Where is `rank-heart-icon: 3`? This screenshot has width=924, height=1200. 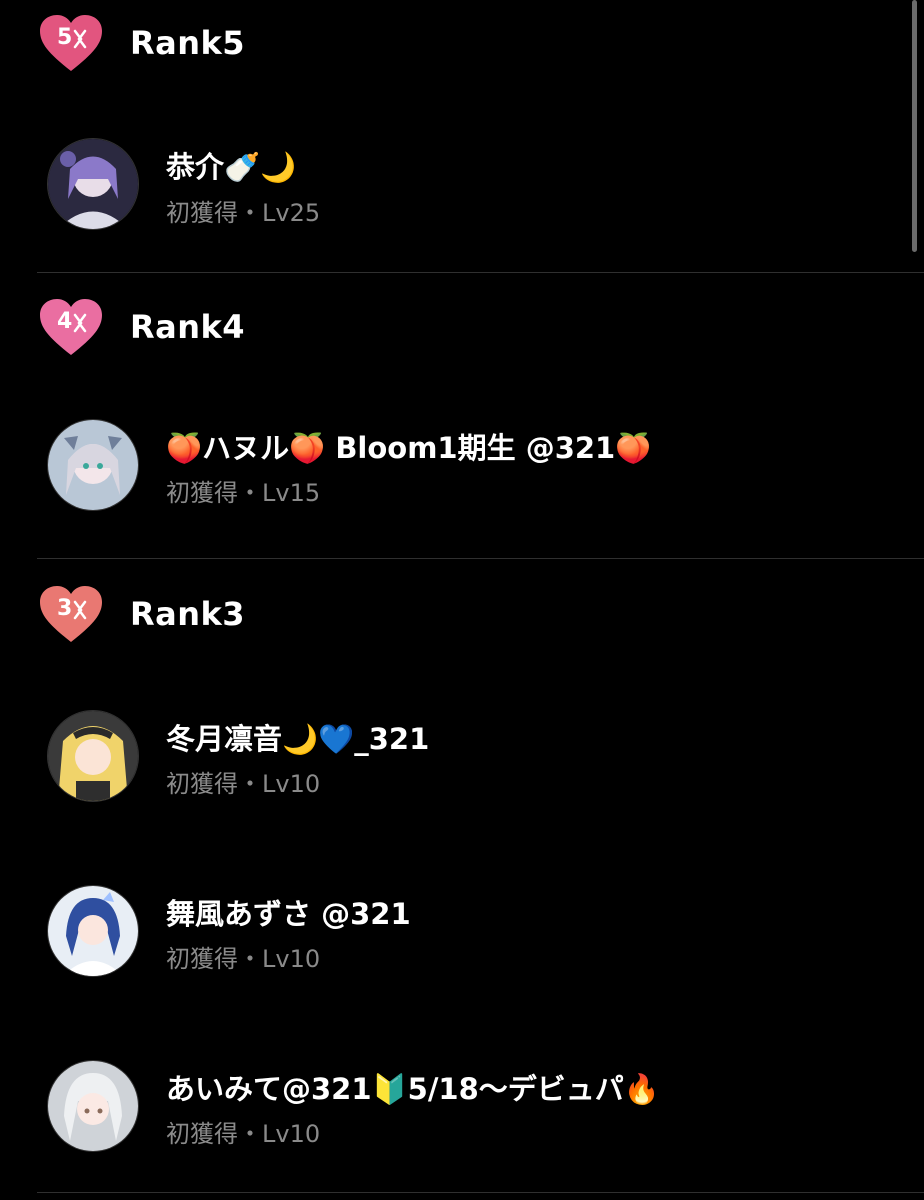
rank-heart-icon: 3 is located at coordinates (71, 614).